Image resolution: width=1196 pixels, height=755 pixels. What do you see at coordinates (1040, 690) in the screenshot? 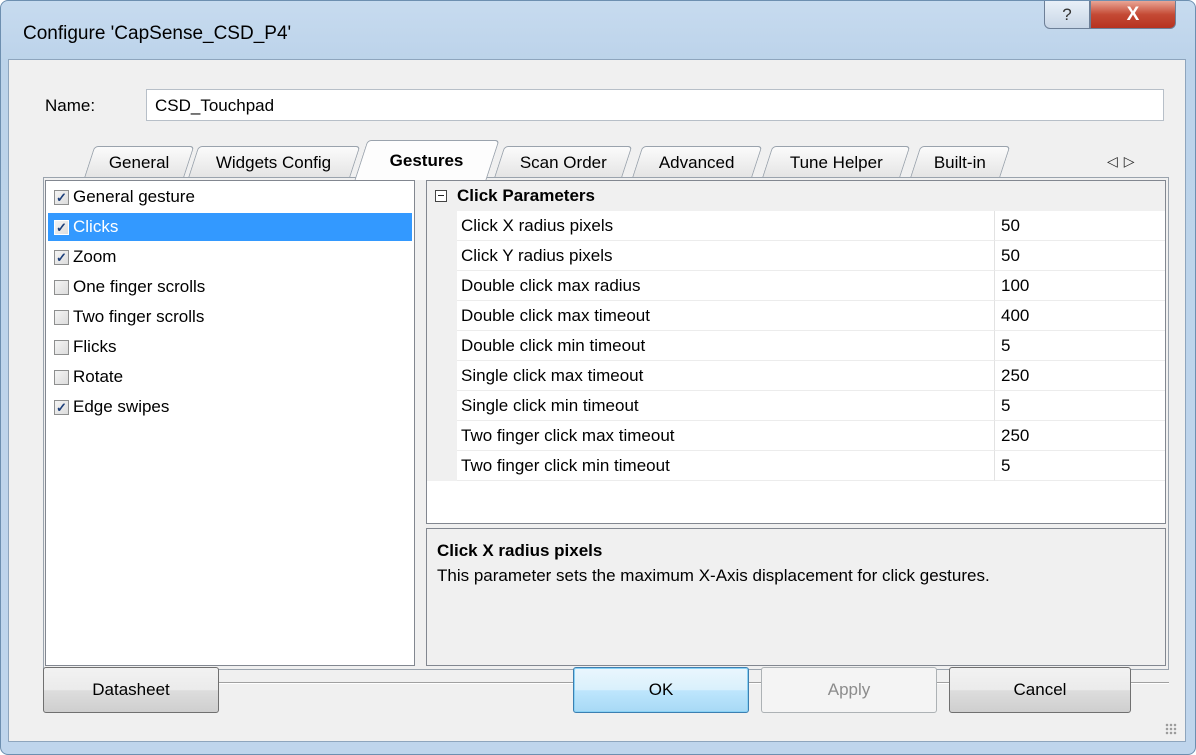
I see `cancel-button: Cancel` at bounding box center [1040, 690].